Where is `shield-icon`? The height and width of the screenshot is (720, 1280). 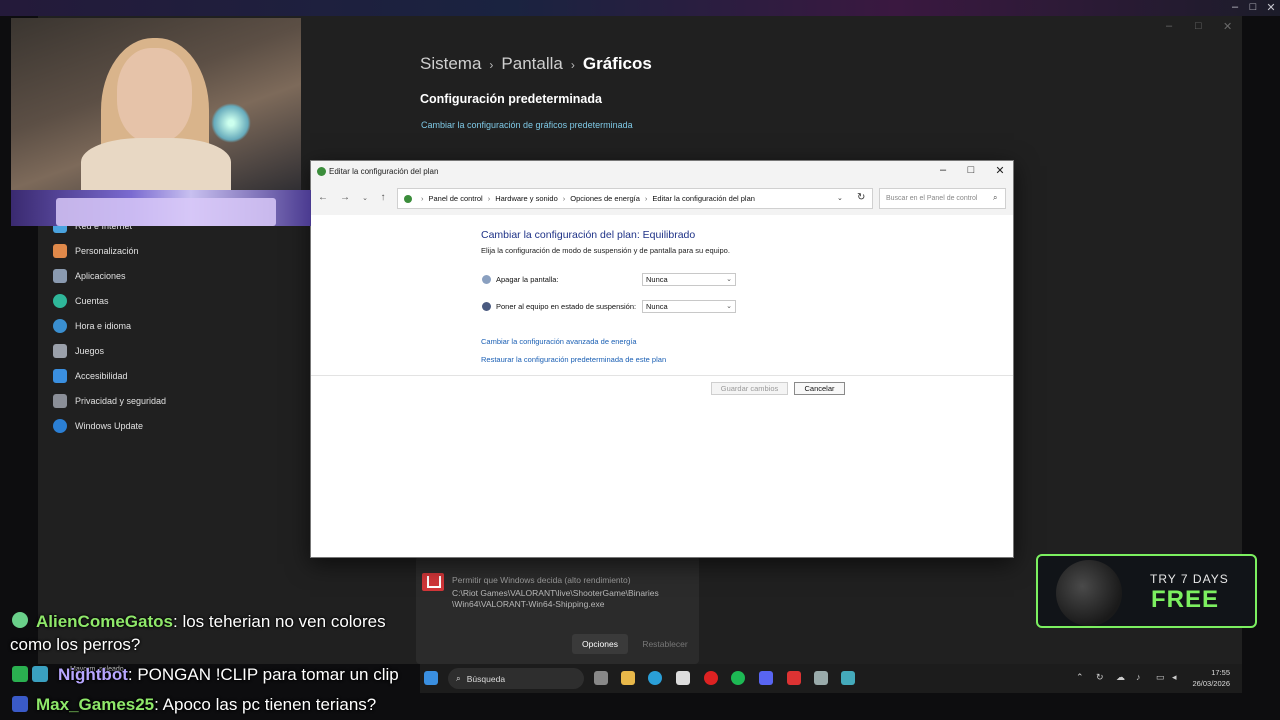
shield-icon is located at coordinates (60, 401).